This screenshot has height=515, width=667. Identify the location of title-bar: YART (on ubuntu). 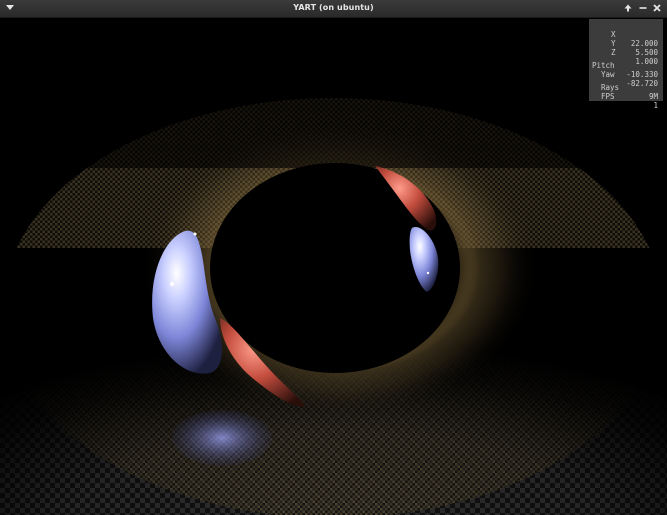
(333, 9).